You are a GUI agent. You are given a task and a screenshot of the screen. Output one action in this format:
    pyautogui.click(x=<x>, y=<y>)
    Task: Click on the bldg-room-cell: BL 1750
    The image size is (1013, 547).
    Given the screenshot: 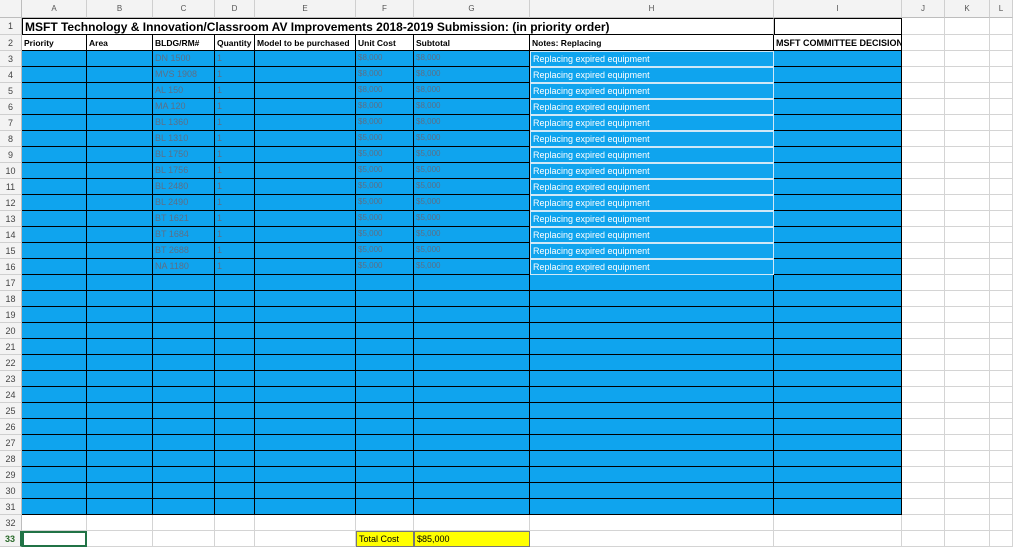 What is the action you would take?
    pyautogui.click(x=184, y=155)
    